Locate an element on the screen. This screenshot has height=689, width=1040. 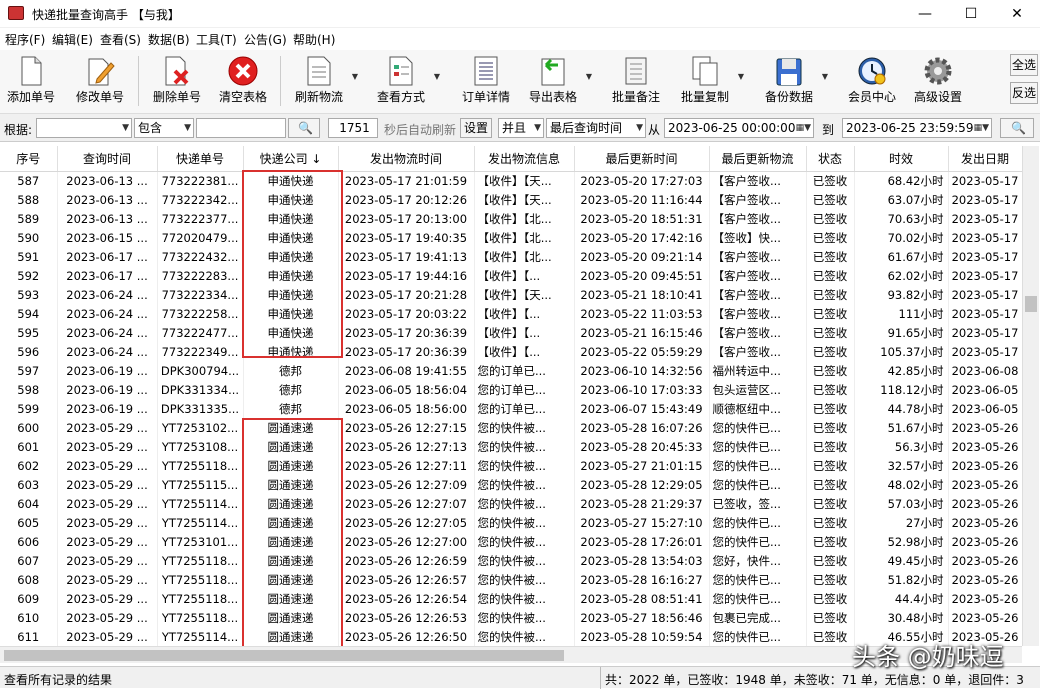
col-header-courier: 快递公司 ↓ is located at coordinates (291, 159).